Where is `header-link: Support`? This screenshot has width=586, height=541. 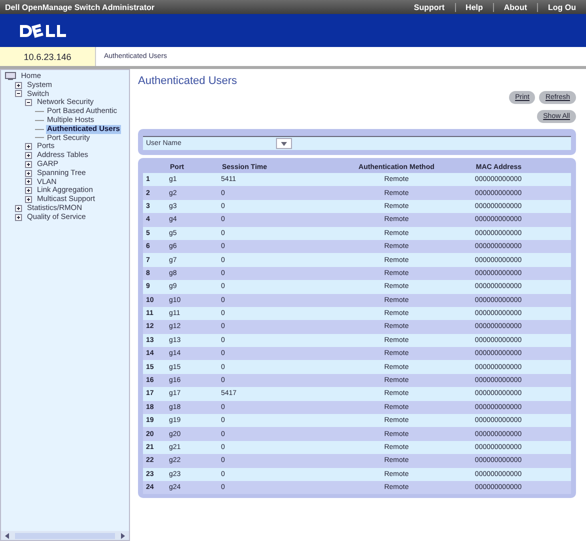 header-link: Support is located at coordinates (429, 7).